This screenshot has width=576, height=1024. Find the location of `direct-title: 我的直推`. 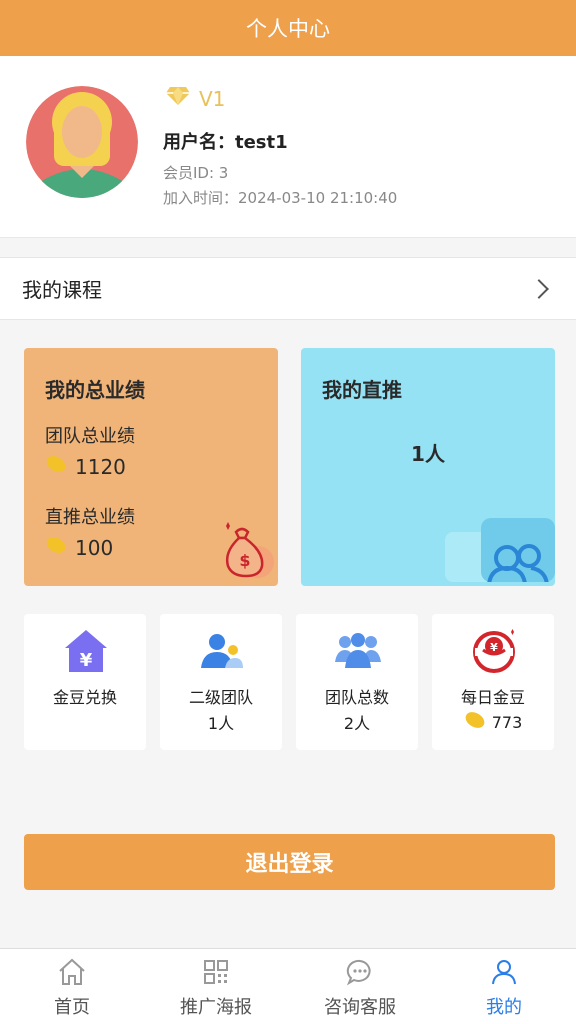

direct-title: 我的直推 is located at coordinates (362, 390).